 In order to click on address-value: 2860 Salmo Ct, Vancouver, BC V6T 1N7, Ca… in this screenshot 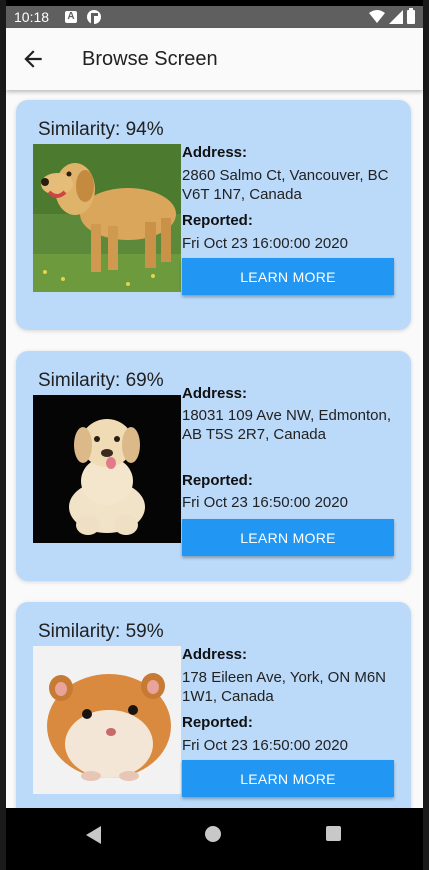, I will do `click(285, 185)`.